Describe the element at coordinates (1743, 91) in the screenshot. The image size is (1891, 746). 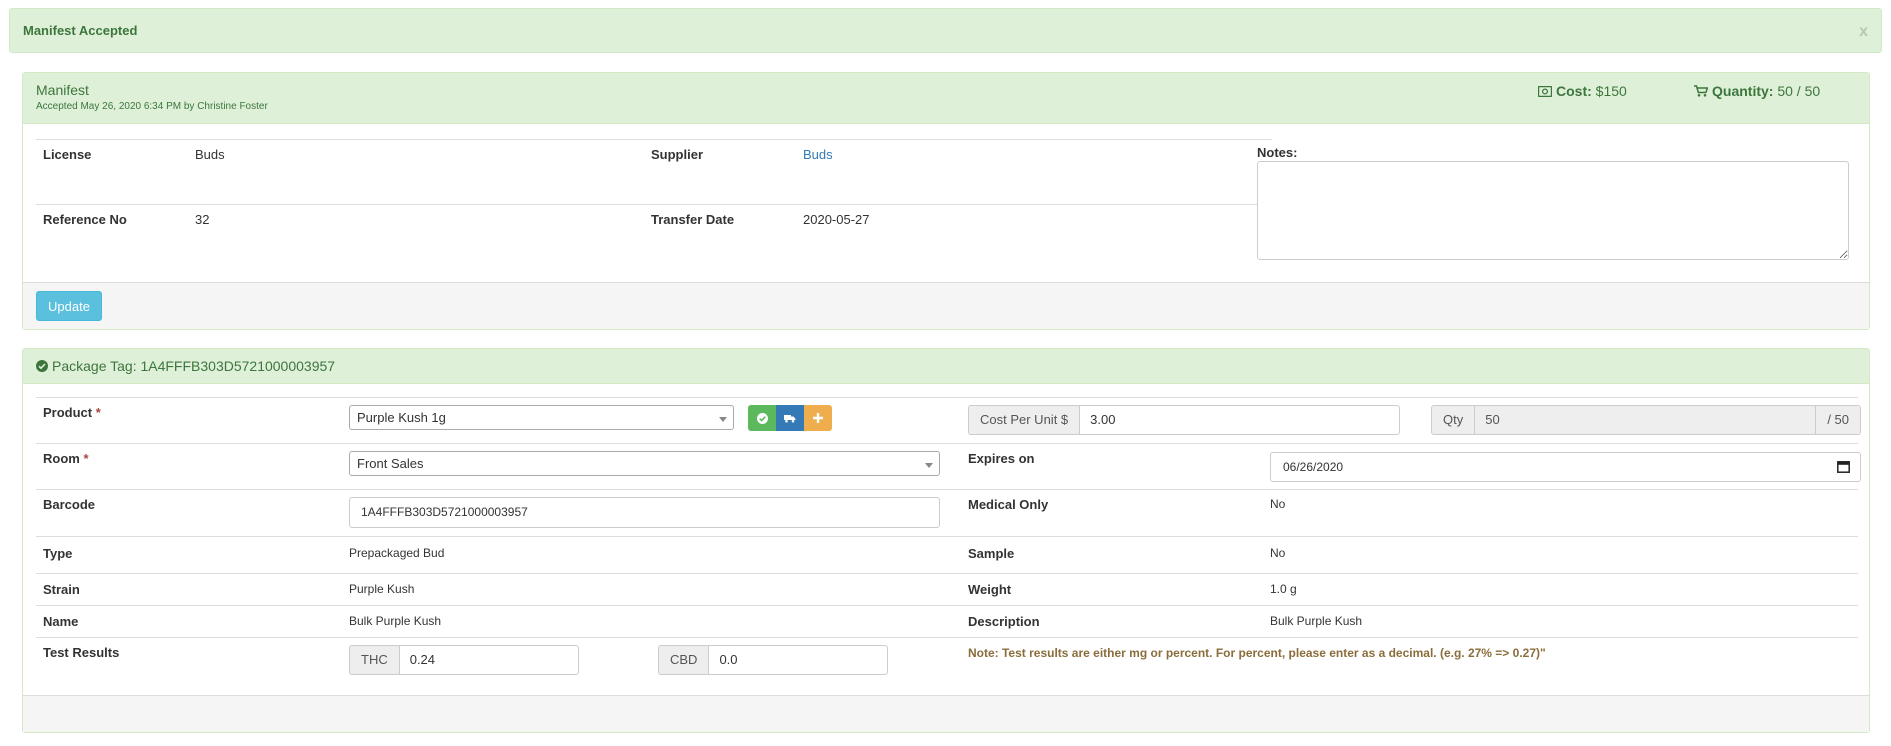
I see `quantity-label: Quantity:` at that location.